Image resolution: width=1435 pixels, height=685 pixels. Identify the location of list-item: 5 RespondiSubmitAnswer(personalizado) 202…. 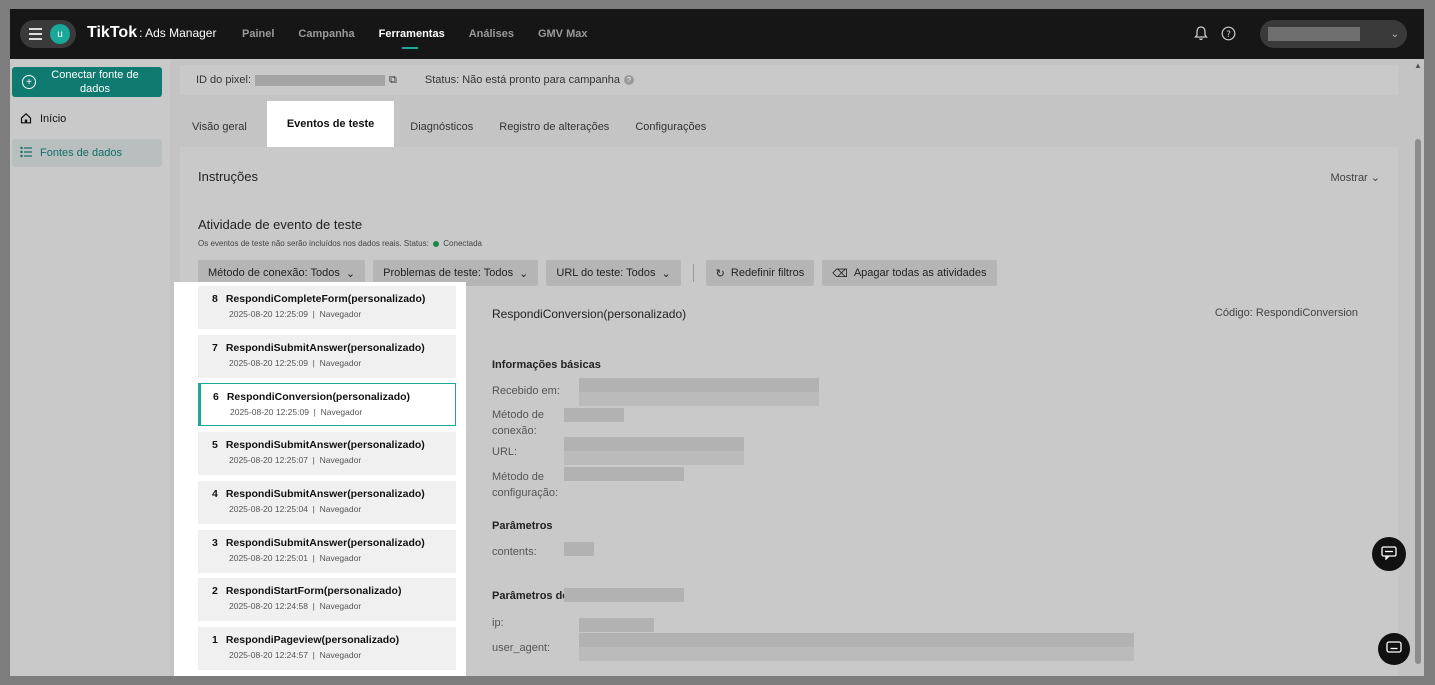
(327, 453).